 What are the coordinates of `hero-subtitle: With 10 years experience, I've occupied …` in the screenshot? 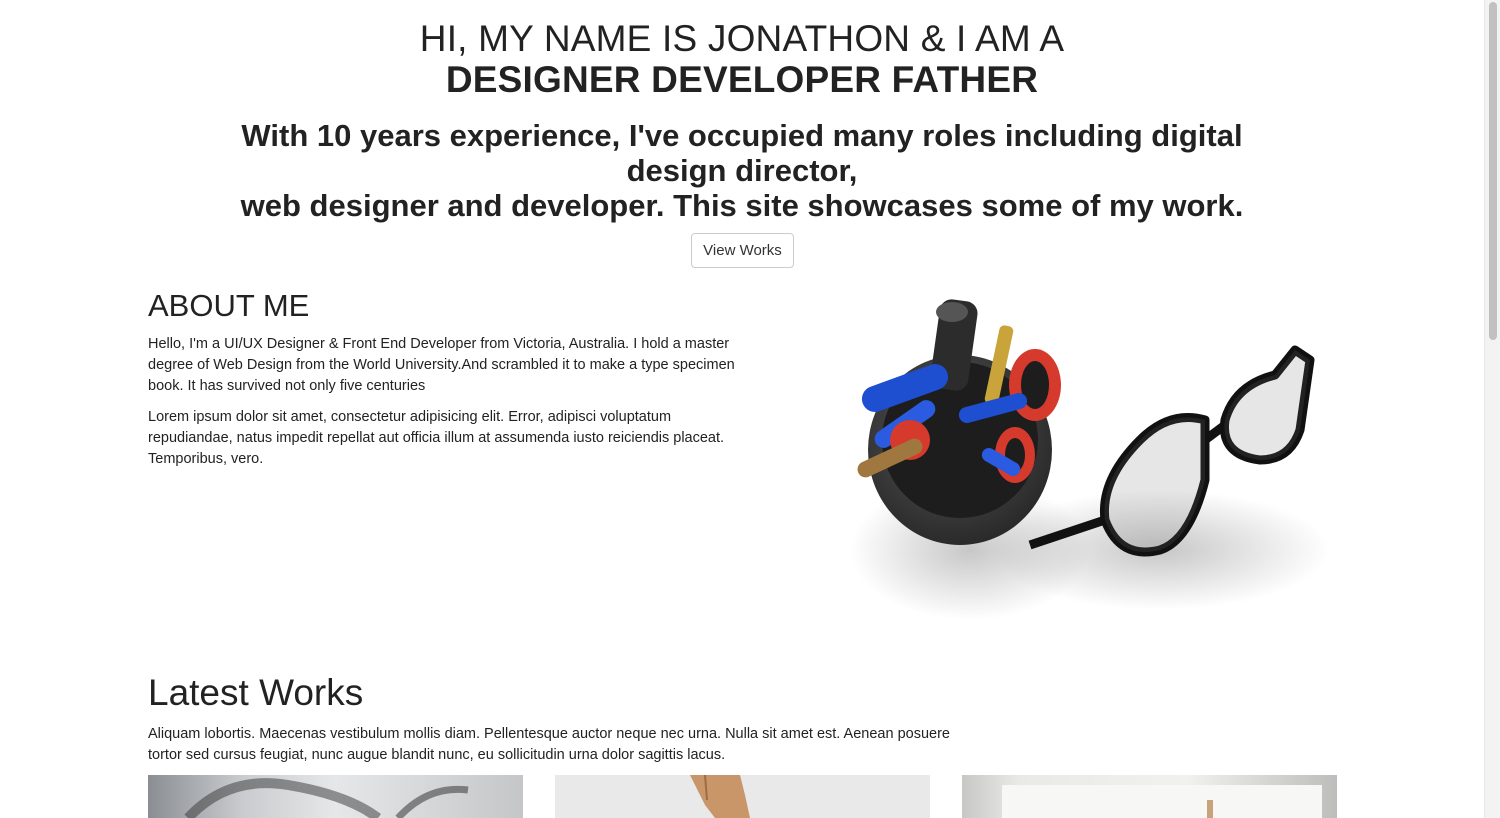 It's located at (742, 170).